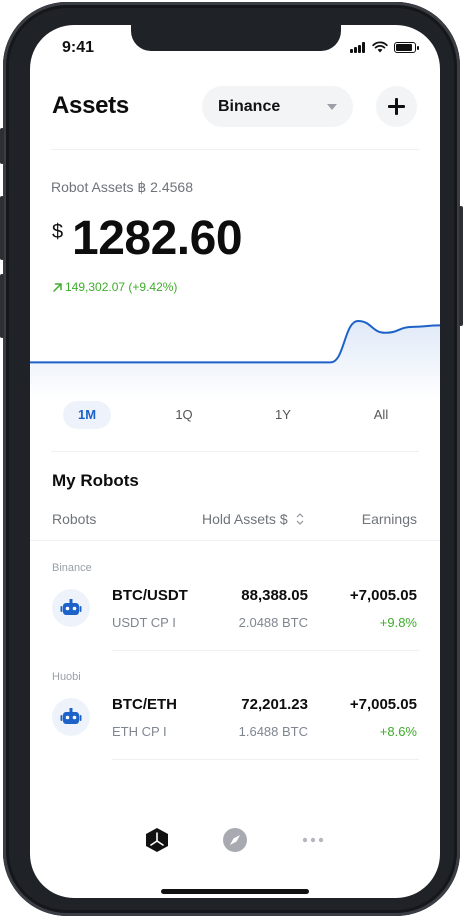  I want to click on chart-area, so click(235, 360).